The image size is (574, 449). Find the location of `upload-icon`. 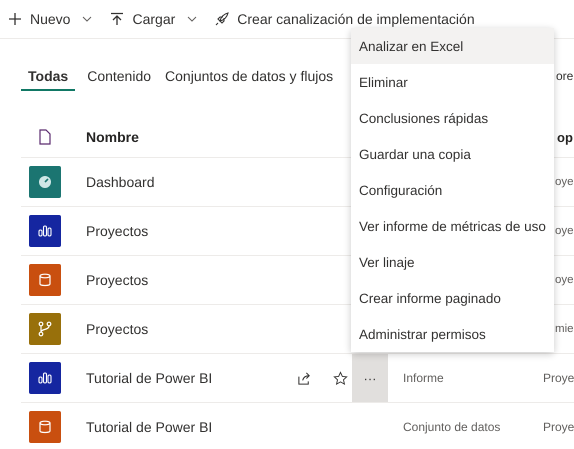

upload-icon is located at coordinates (117, 19).